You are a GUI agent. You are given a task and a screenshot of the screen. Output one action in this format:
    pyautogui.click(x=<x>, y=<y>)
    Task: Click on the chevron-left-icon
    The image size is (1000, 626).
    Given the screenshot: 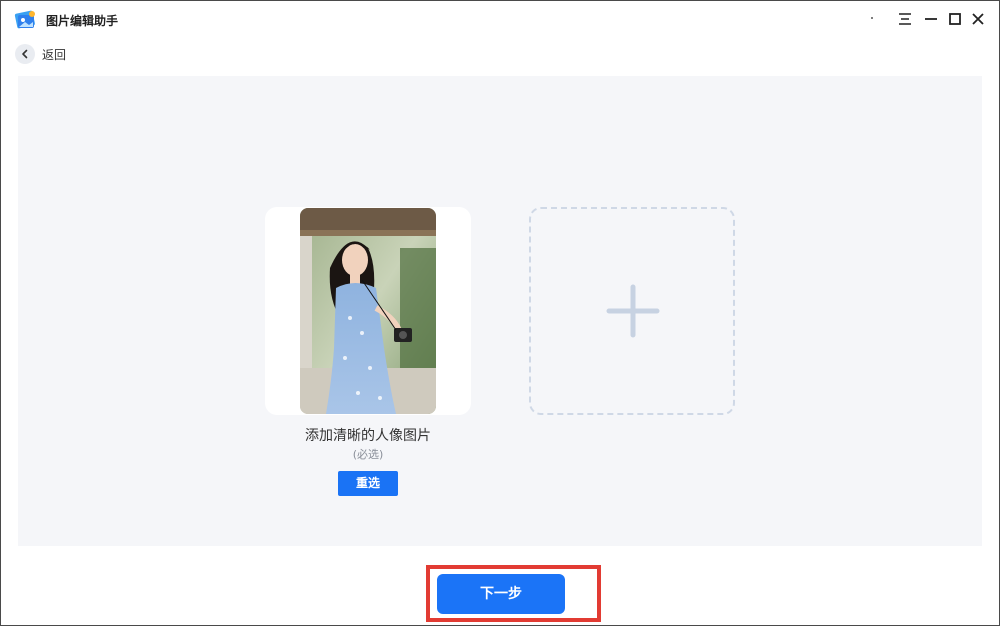 What is the action you would take?
    pyautogui.click(x=25, y=54)
    